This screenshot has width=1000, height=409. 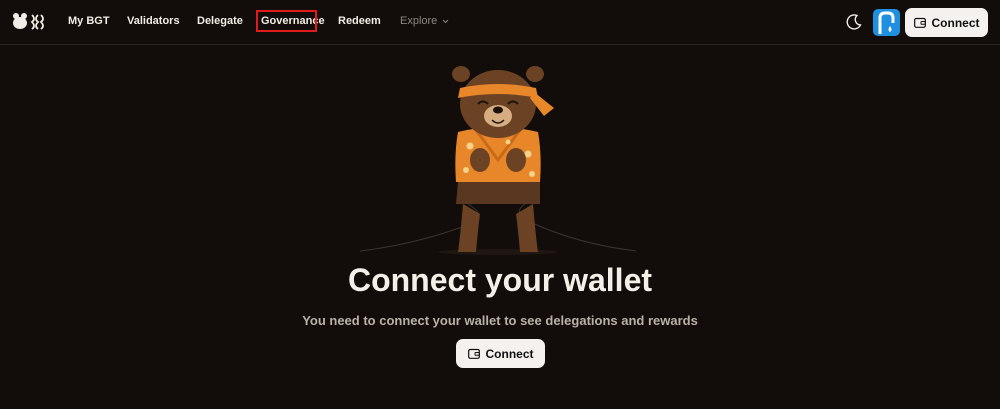 What do you see at coordinates (854, 22) in the screenshot?
I see `moon-icon` at bounding box center [854, 22].